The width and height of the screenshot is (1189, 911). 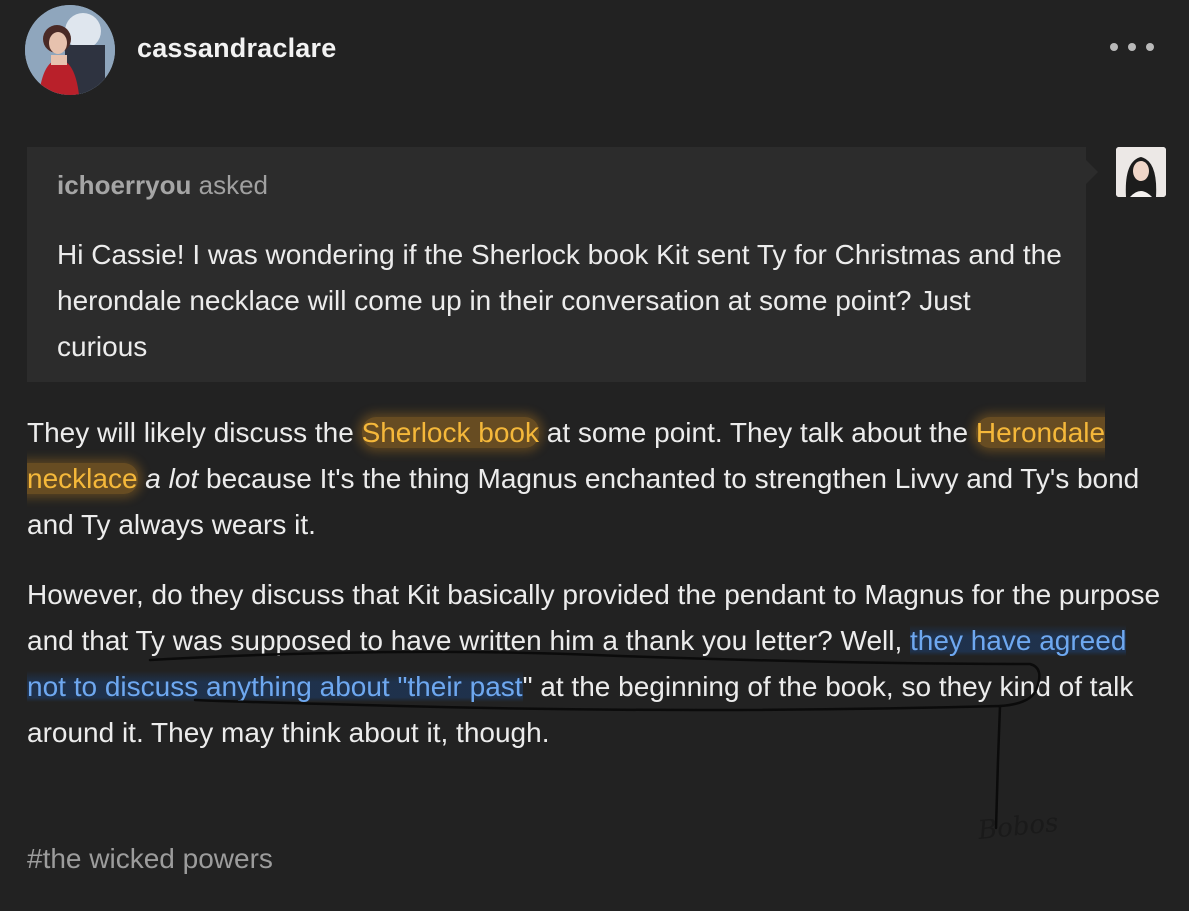 I want to click on handwritten-note: Bobos, so click(x=1018, y=827).